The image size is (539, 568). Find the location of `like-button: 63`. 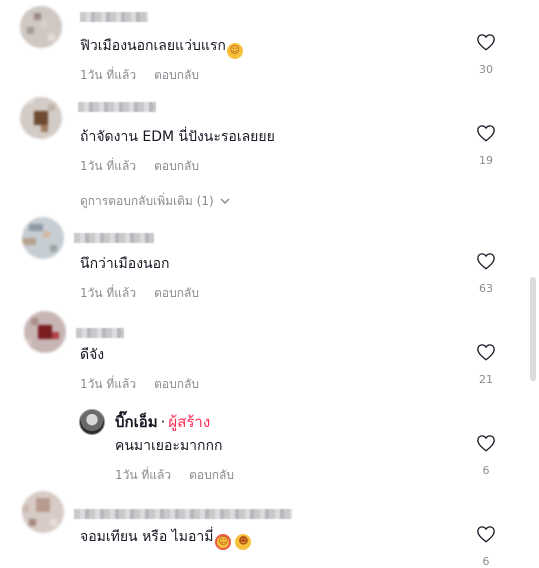

like-button: 63 is located at coordinates (486, 273).